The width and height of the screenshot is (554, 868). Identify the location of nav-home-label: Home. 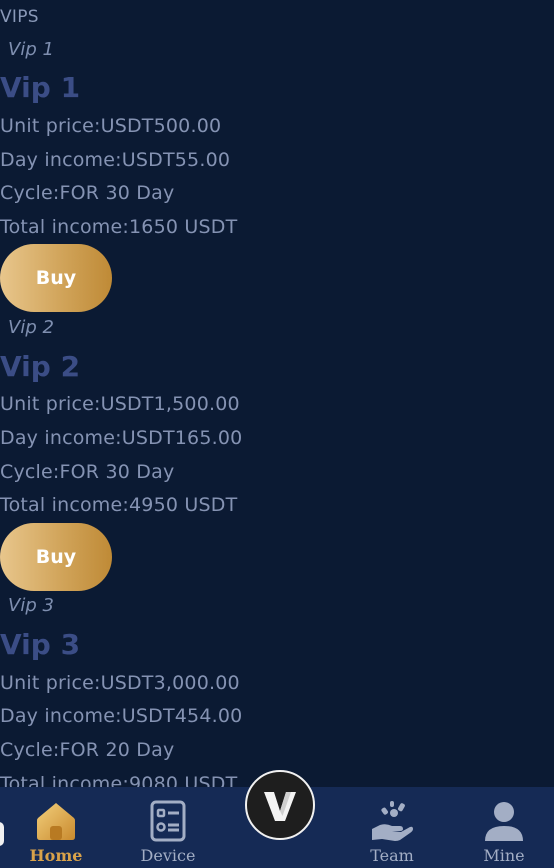
(56, 855).